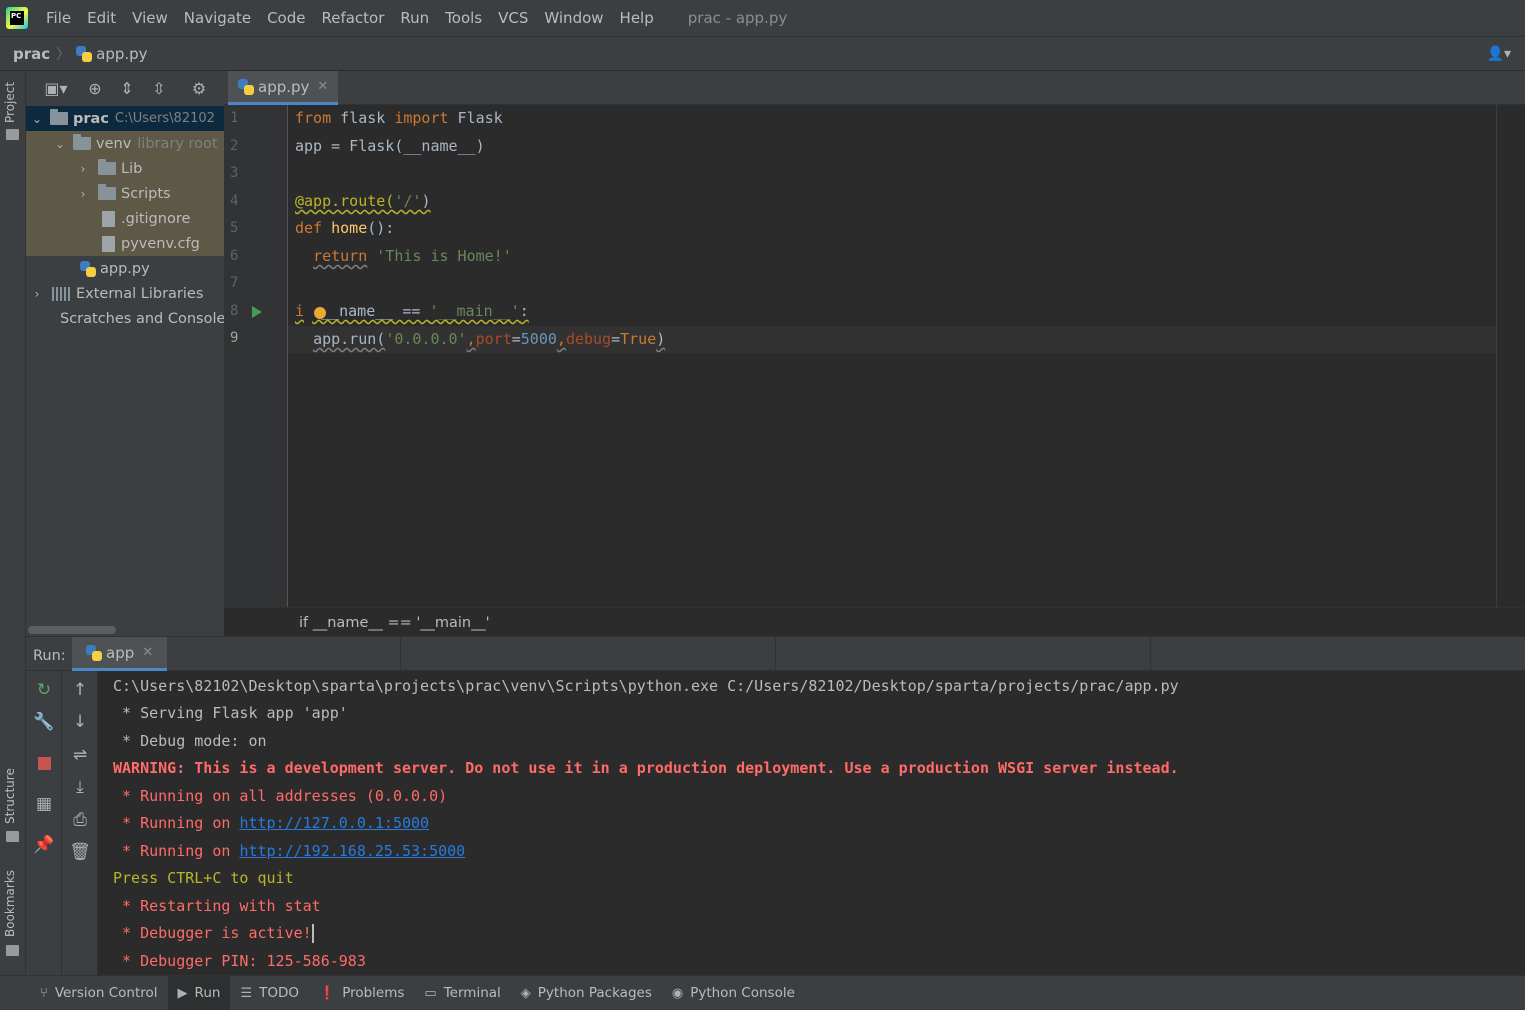 This screenshot has width=1525, height=1010. I want to click on version-control-icon: ⑂, so click(44, 993).